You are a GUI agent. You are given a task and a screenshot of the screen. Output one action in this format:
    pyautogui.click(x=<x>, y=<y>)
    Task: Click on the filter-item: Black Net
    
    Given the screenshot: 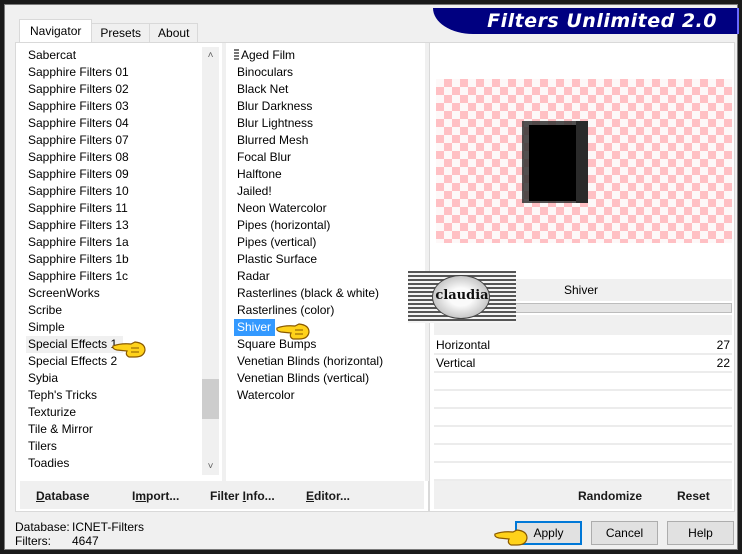 What is the action you would take?
    pyautogui.click(x=329, y=89)
    